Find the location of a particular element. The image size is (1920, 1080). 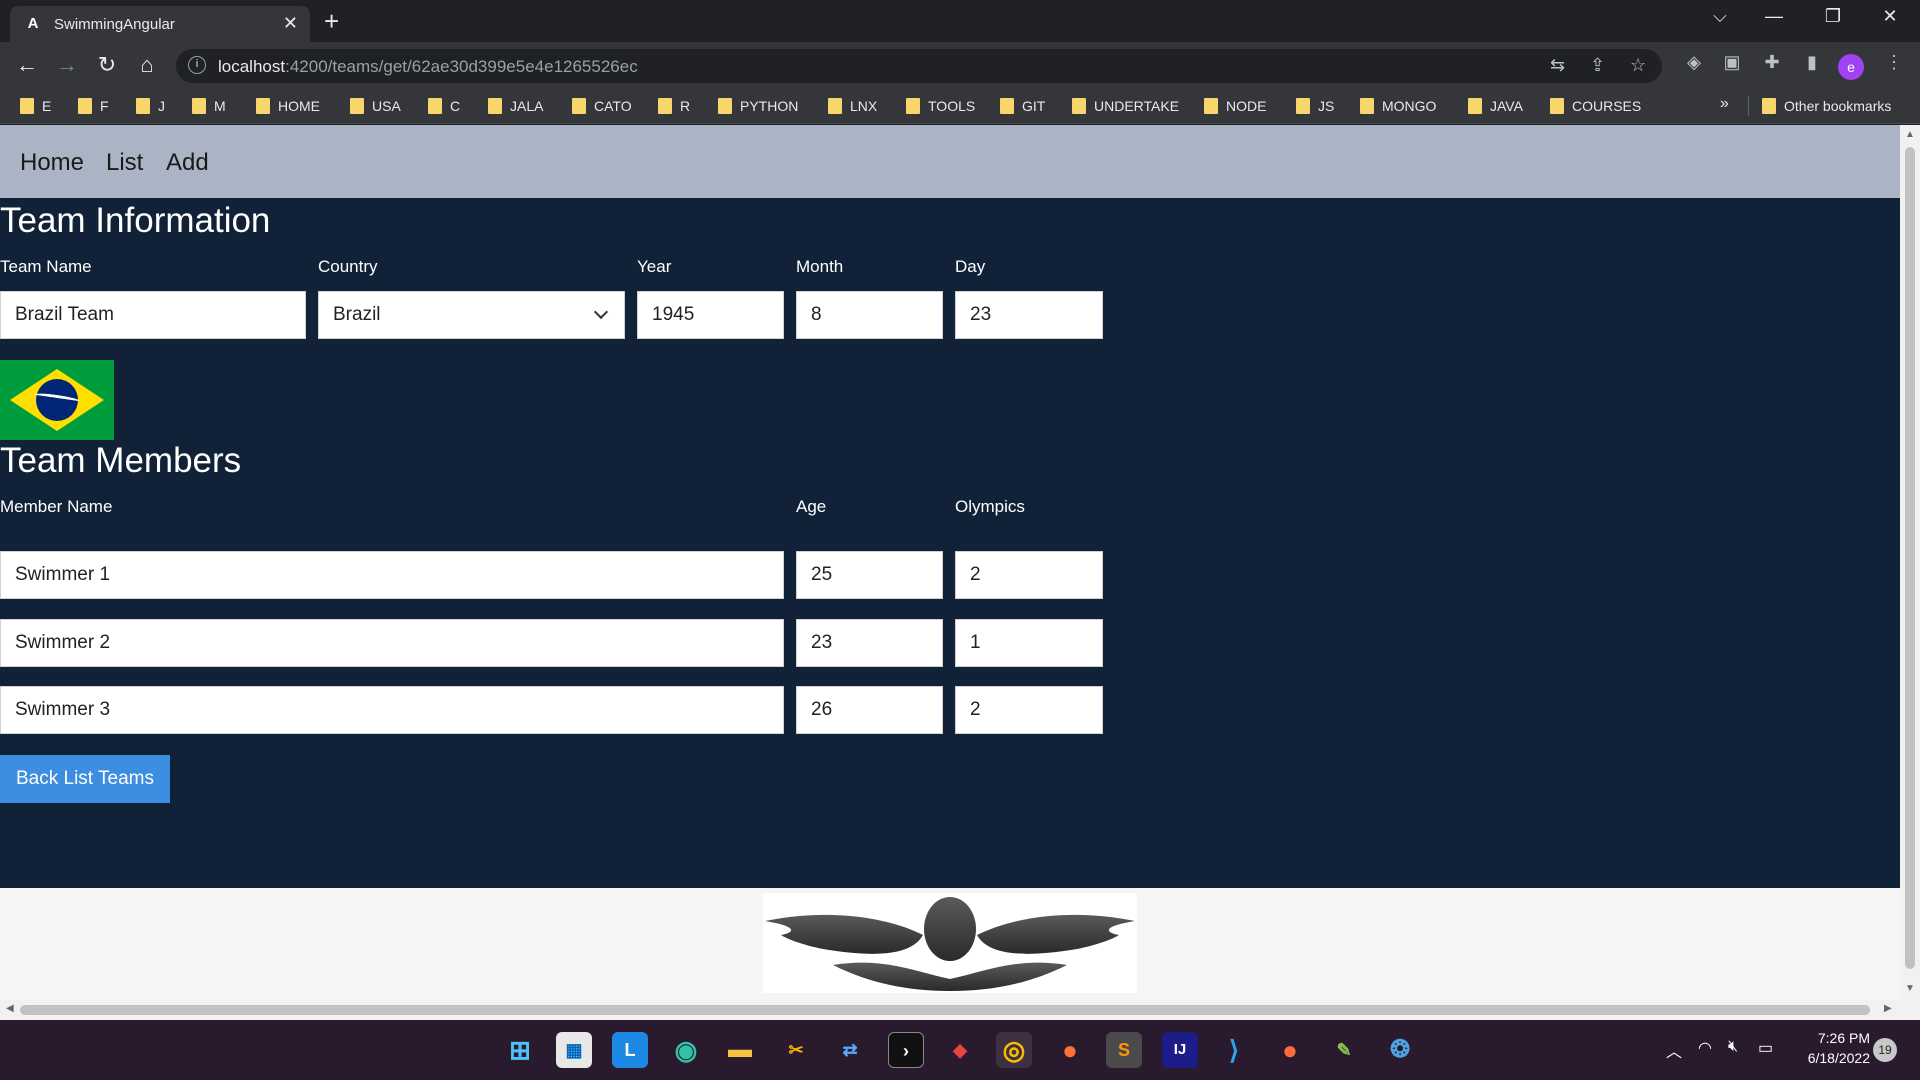

chrome-menu-icon: ⋮ is located at coordinates (1894, 62).